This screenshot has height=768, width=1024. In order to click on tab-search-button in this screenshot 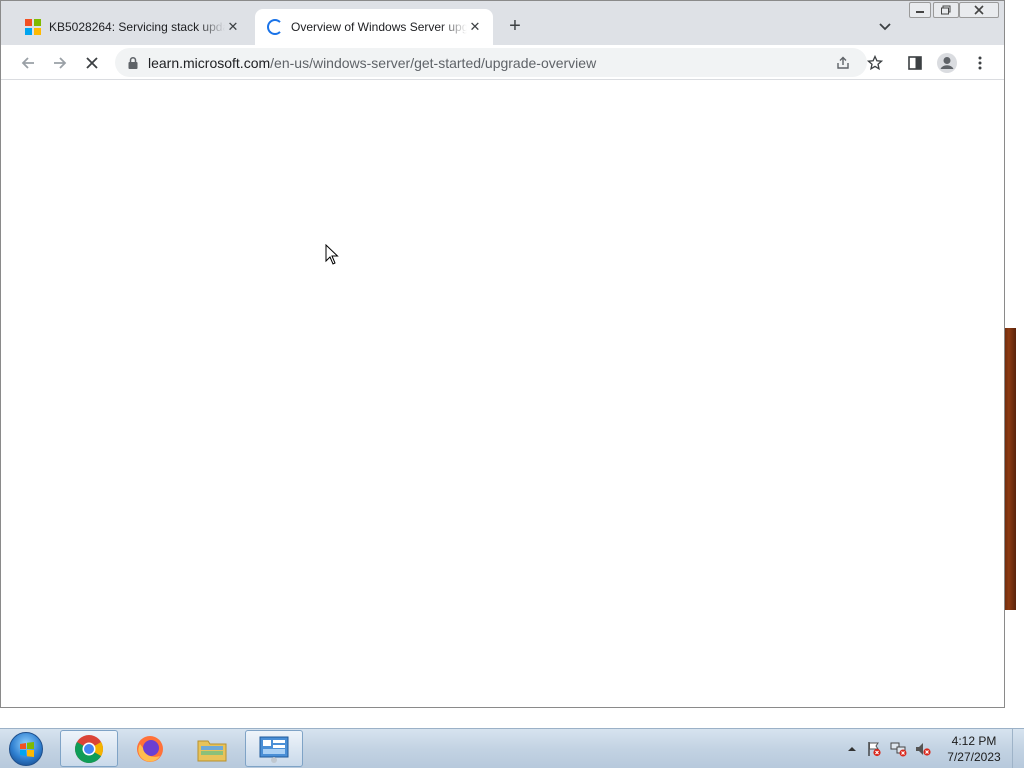, I will do `click(885, 26)`.